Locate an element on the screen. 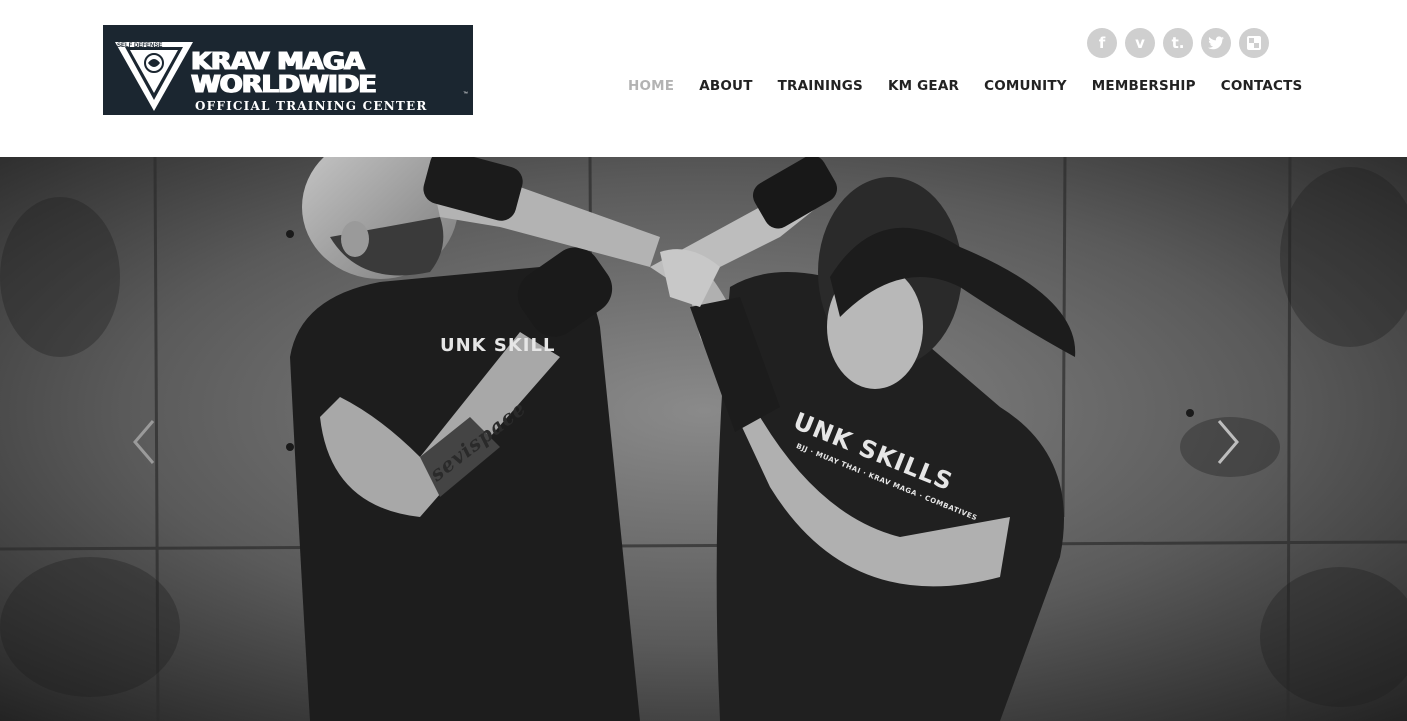 The width and height of the screenshot is (1407, 721). nav-item-home: HOME is located at coordinates (651, 86).